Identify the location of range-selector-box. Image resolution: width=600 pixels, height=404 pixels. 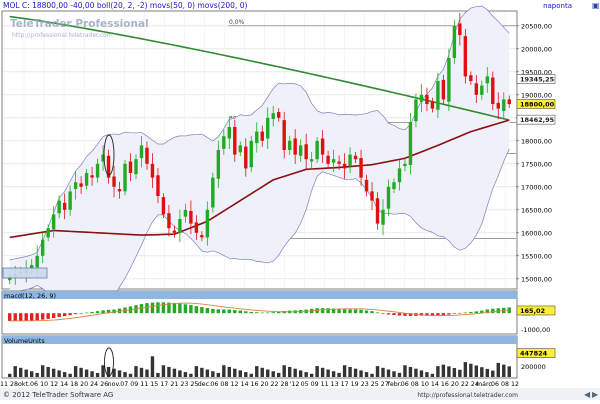
(25, 273).